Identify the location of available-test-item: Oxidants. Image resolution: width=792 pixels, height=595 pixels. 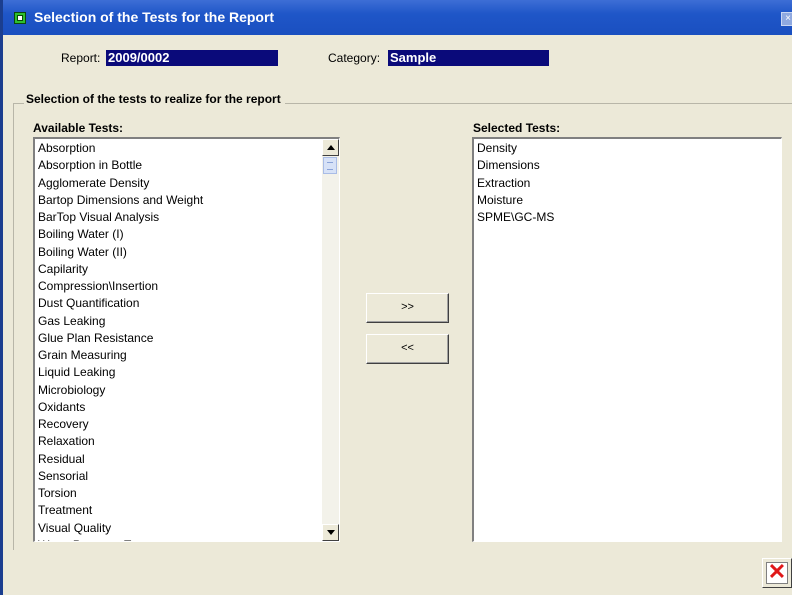
(188, 407).